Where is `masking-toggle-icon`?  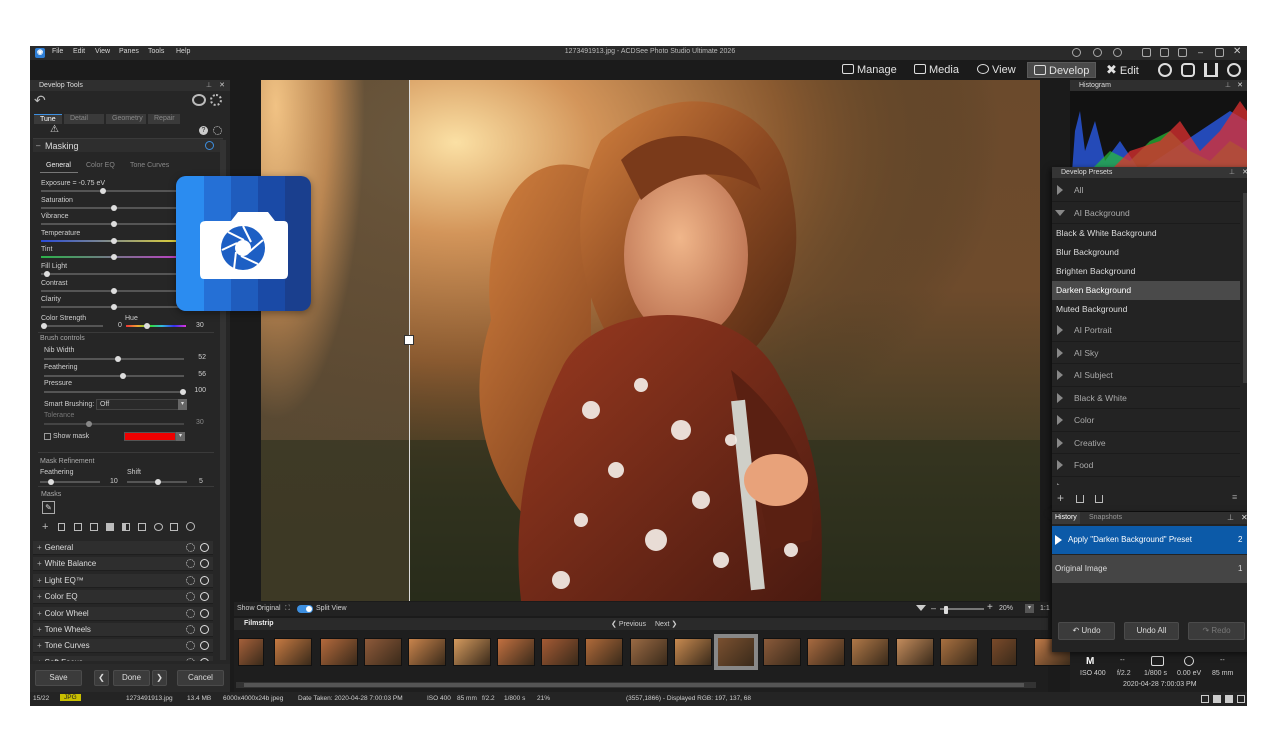
masking-toggle-icon is located at coordinates (209, 145).